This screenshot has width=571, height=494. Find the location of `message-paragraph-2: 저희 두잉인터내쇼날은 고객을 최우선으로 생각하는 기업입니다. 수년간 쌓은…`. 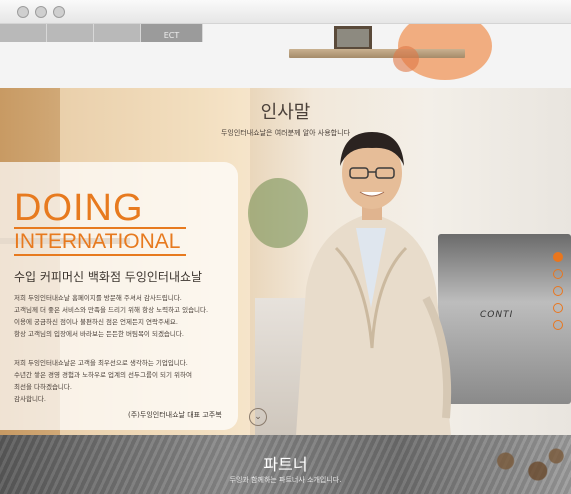

message-paragraph-2: 저희 두잉인터내쇼날은 고객을 최우선으로 생각하는 기업입니다. 수년간 쌓은… is located at coordinates (103, 381).